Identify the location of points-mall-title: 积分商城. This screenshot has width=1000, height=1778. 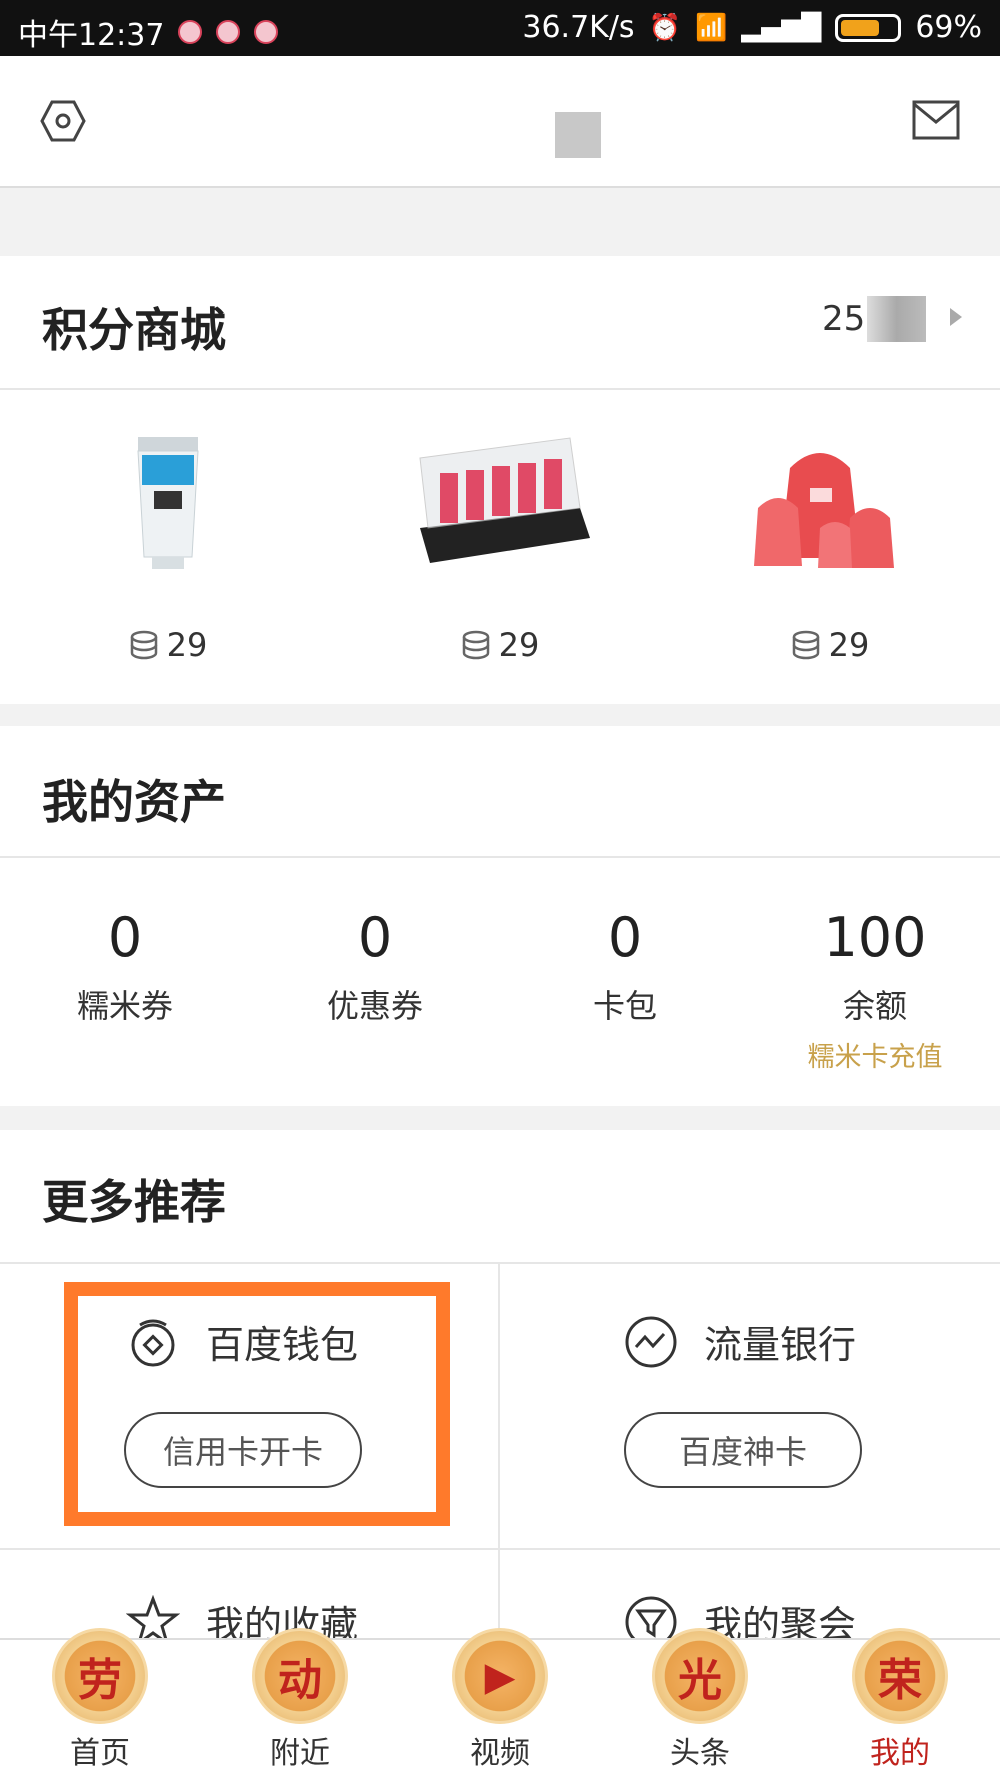
(134, 330).